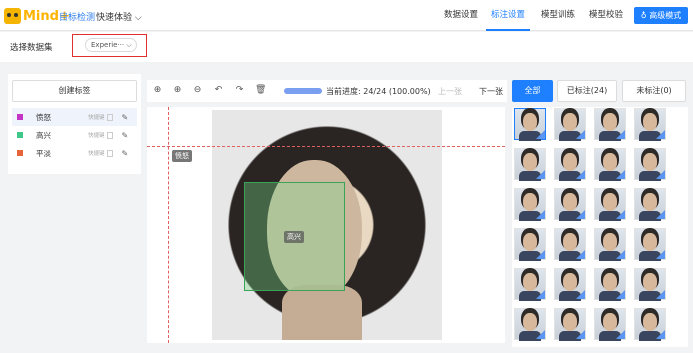  What do you see at coordinates (661, 15) in the screenshot?
I see `advanced-mode-button: ♁ 高级模式` at bounding box center [661, 15].